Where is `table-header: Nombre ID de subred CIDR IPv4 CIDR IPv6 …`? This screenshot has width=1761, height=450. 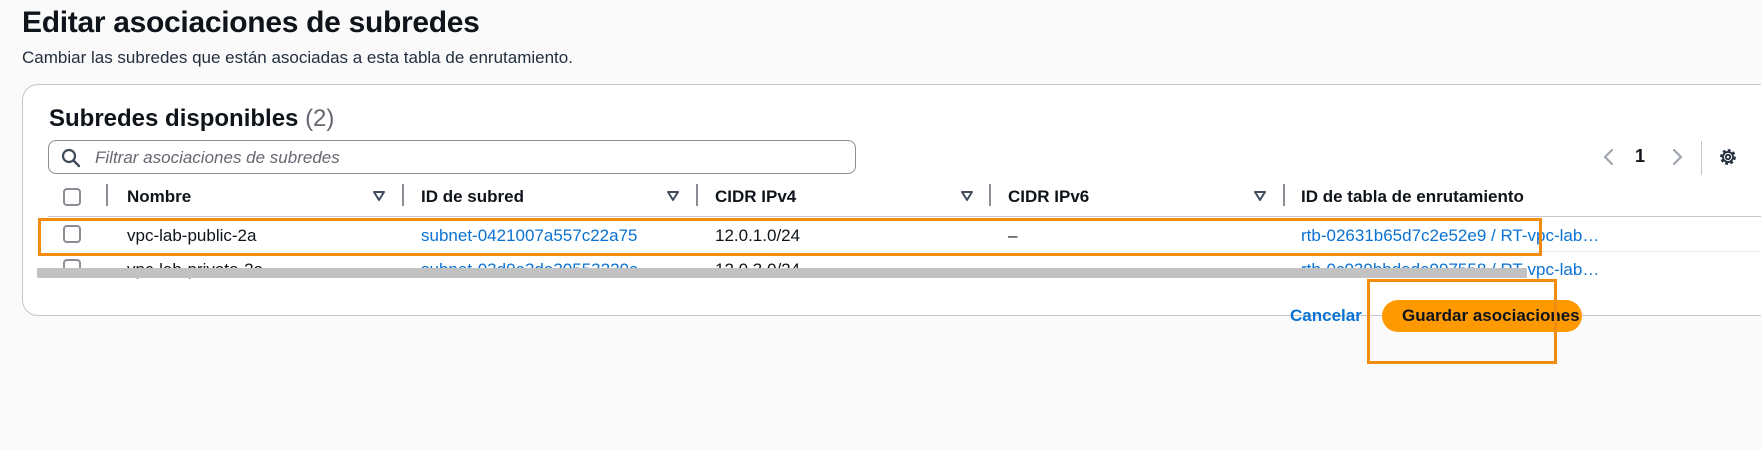
table-header: Nombre ID de subred CIDR IPv4 CIDR IPv6 … is located at coordinates (904, 197).